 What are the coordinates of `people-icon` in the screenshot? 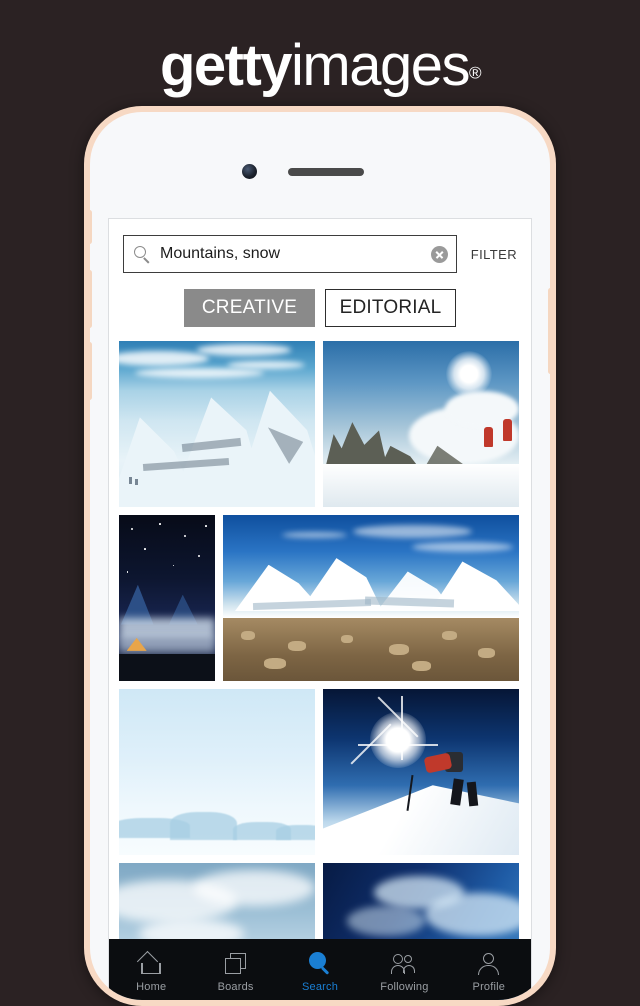 It's located at (404, 964).